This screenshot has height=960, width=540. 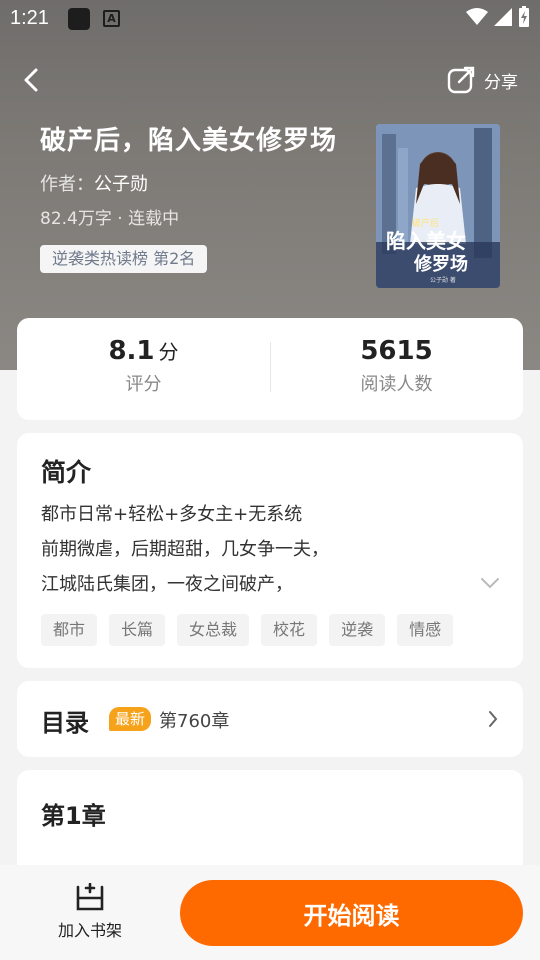 What do you see at coordinates (501, 82) in the screenshot?
I see `share-label: 分享` at bounding box center [501, 82].